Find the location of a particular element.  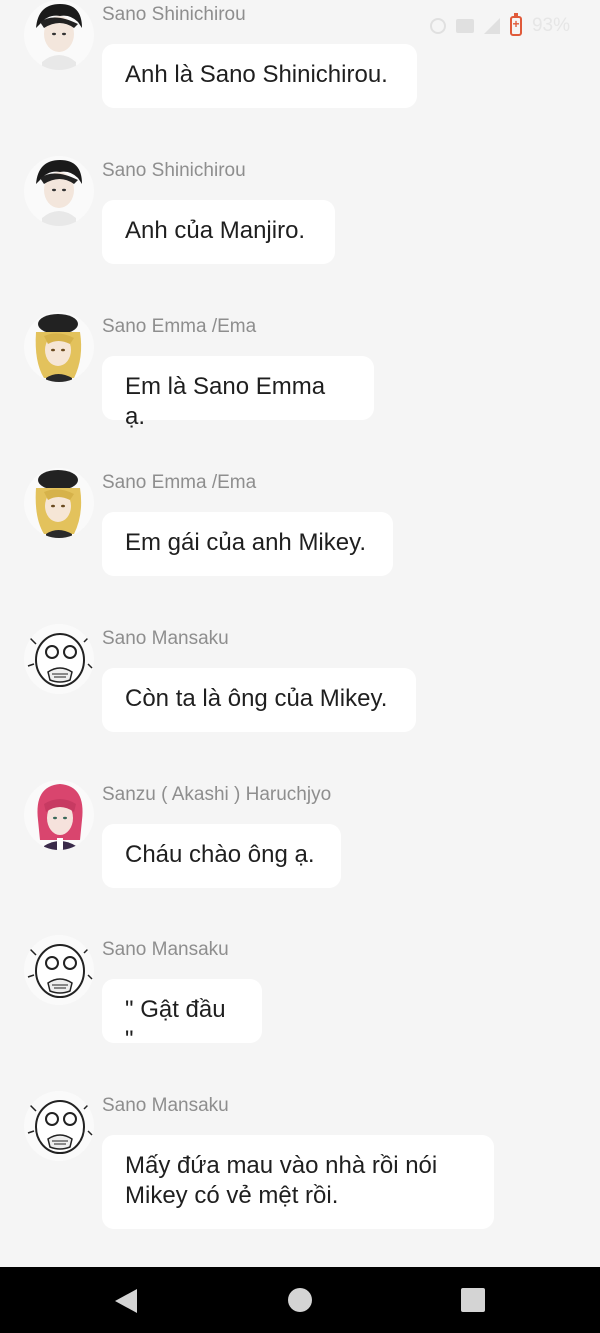

alarm-icon is located at coordinates (437, 26).